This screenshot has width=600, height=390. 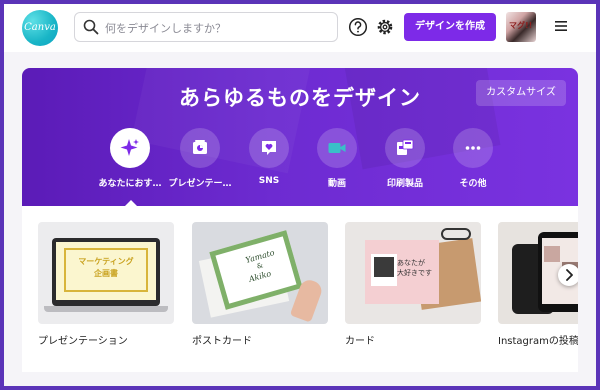 I want to click on postcard-thumbnail: Yamato & Akiko, so click(x=260, y=273).